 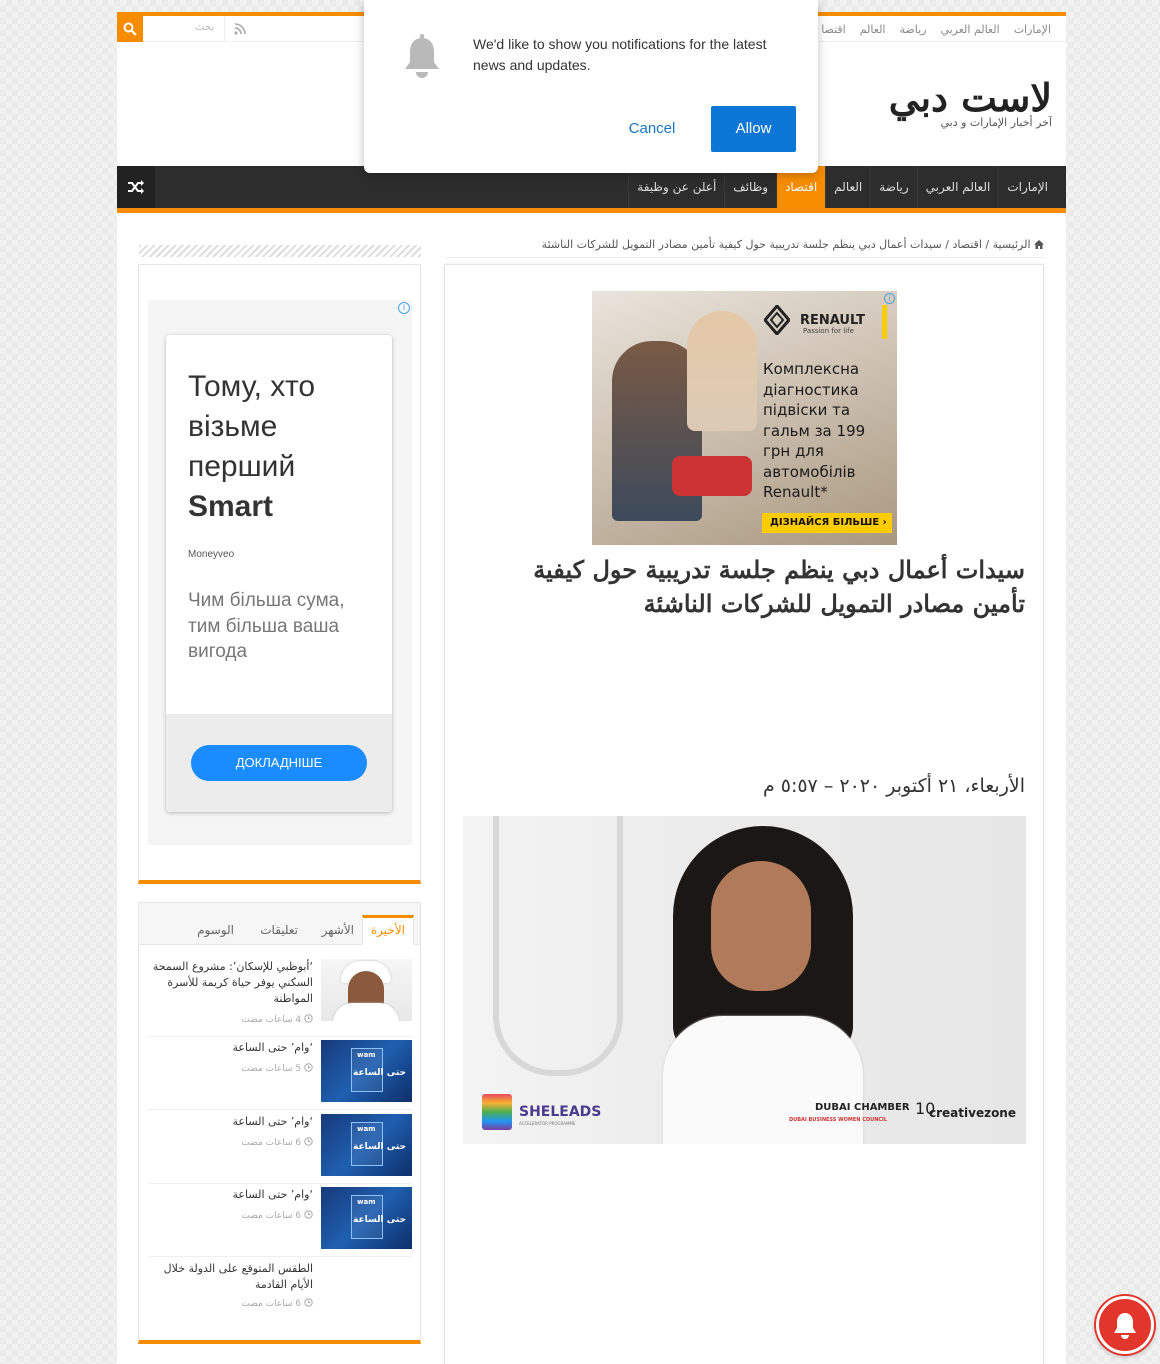 I want to click on sidebar-ad-headline-bold: Smart, so click(x=231, y=506).